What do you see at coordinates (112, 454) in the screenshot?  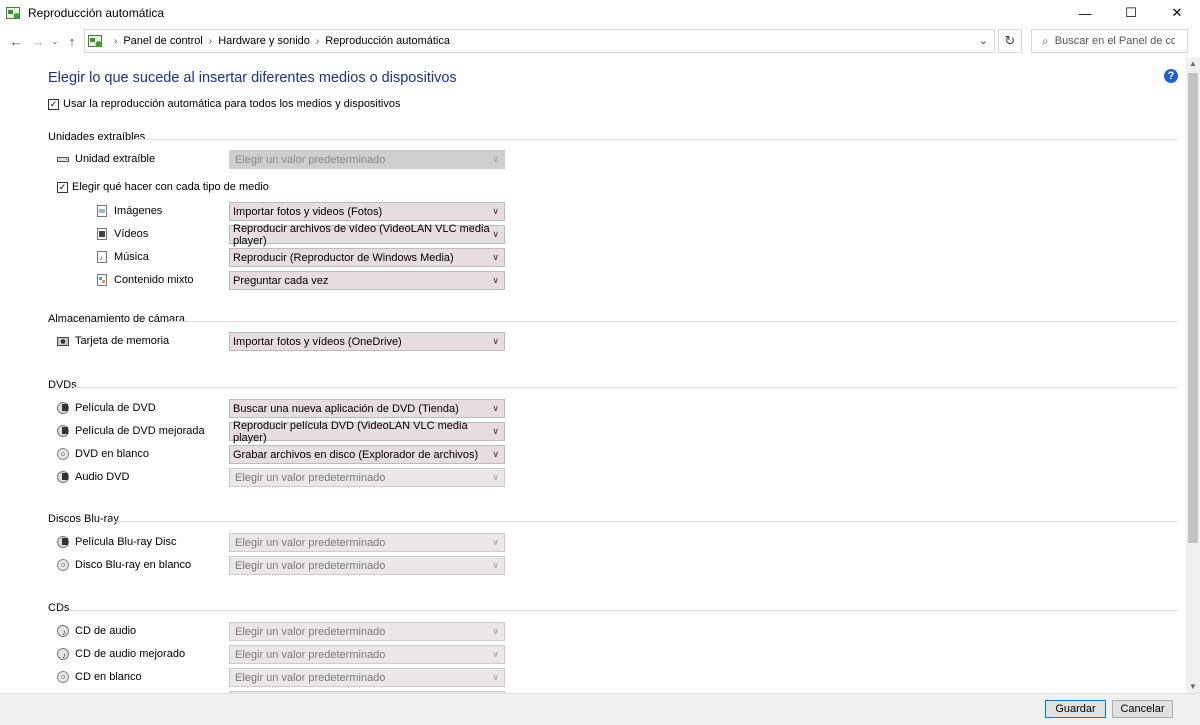 I see `dvd-label: DVD en blanco` at bounding box center [112, 454].